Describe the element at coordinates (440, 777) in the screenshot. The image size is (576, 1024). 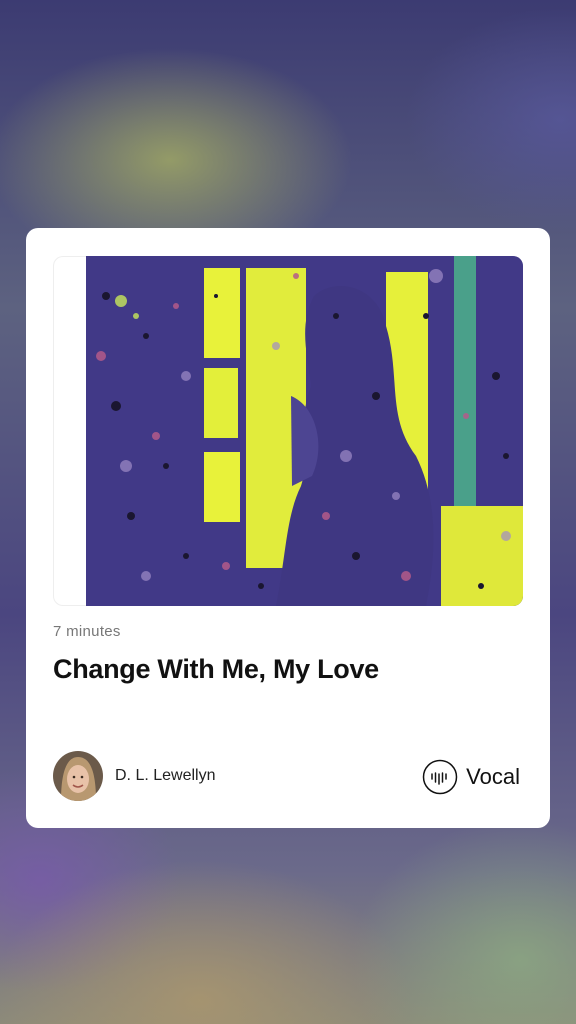
I see `vocal-logo-icon` at that location.